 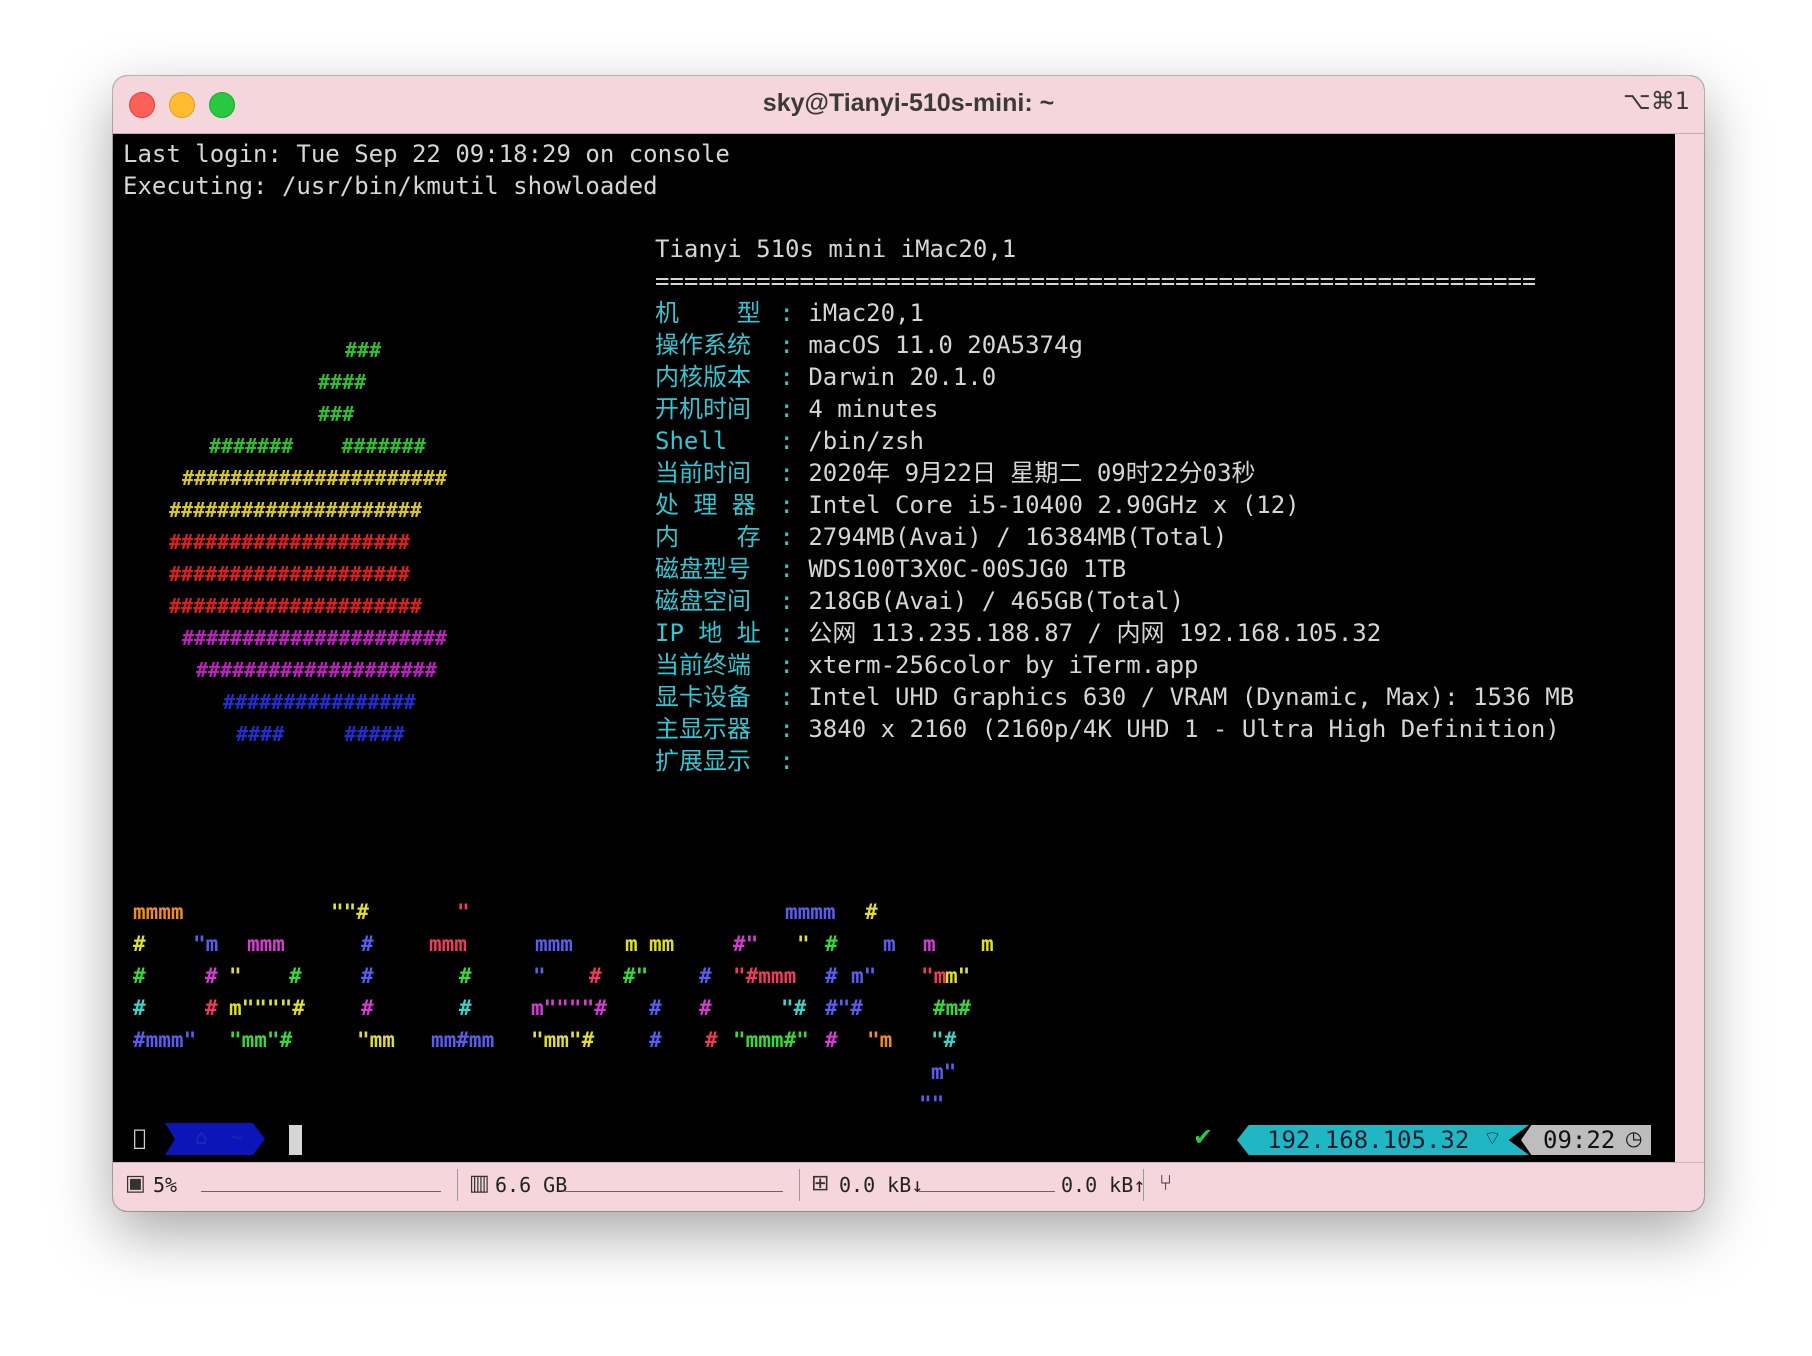 I want to click on sysinfo-key: 扩展显示, so click(x=703, y=761).